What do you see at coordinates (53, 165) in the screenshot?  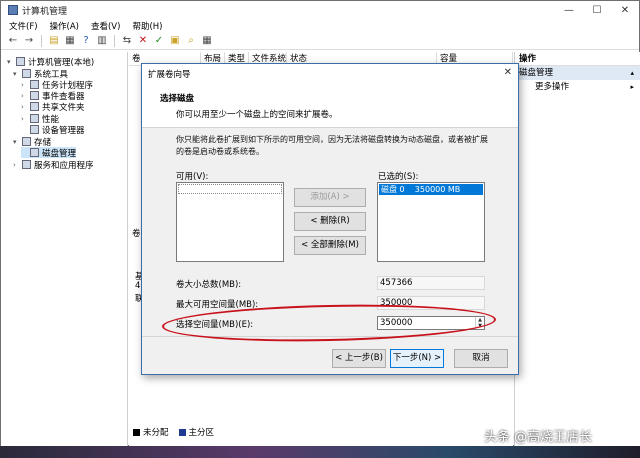 I see `tree-services-apps: › 服务和应用程序` at bounding box center [53, 165].